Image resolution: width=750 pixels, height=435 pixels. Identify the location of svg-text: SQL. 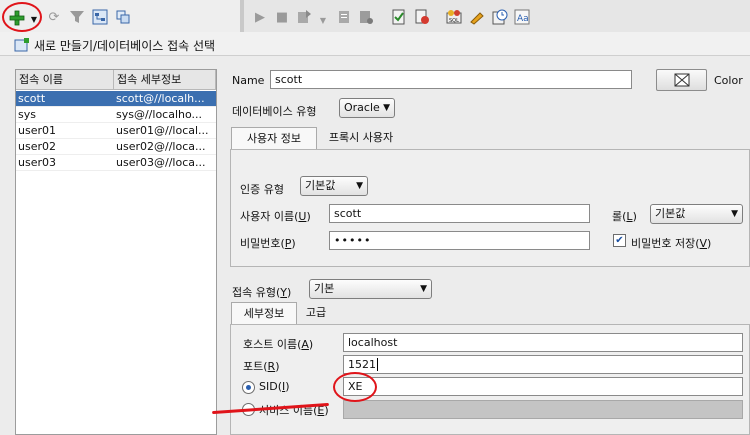
(454, 21).